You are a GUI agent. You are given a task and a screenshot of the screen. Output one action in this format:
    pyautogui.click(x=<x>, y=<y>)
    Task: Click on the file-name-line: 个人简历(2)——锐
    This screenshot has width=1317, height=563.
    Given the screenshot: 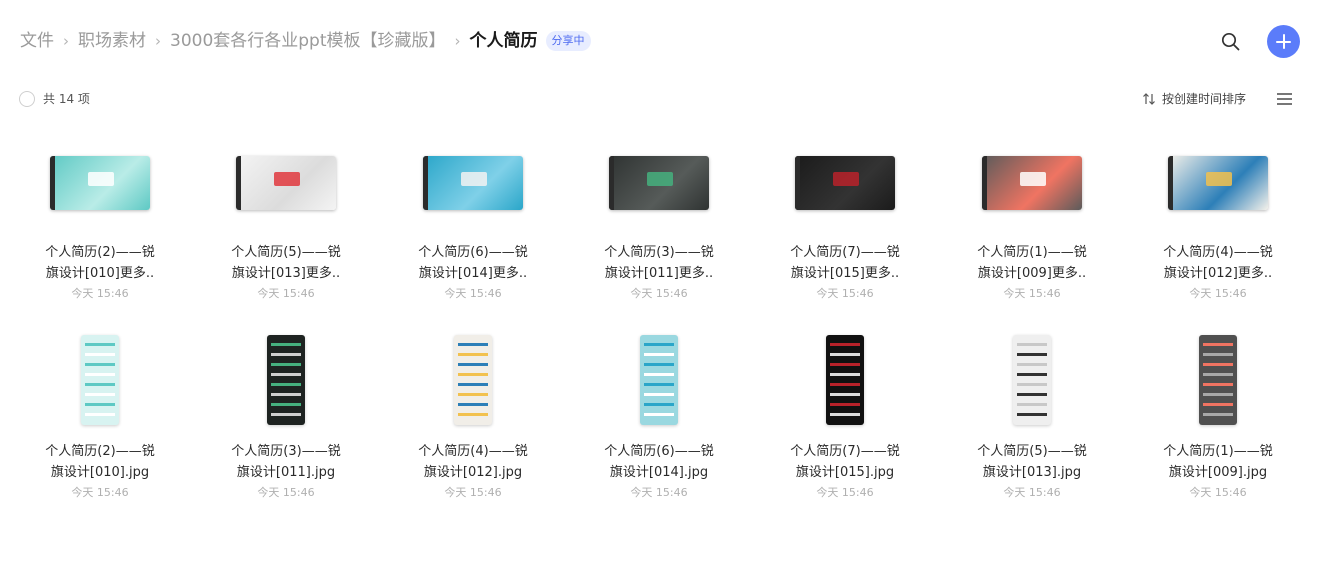 What is the action you would take?
    pyautogui.click(x=100, y=451)
    